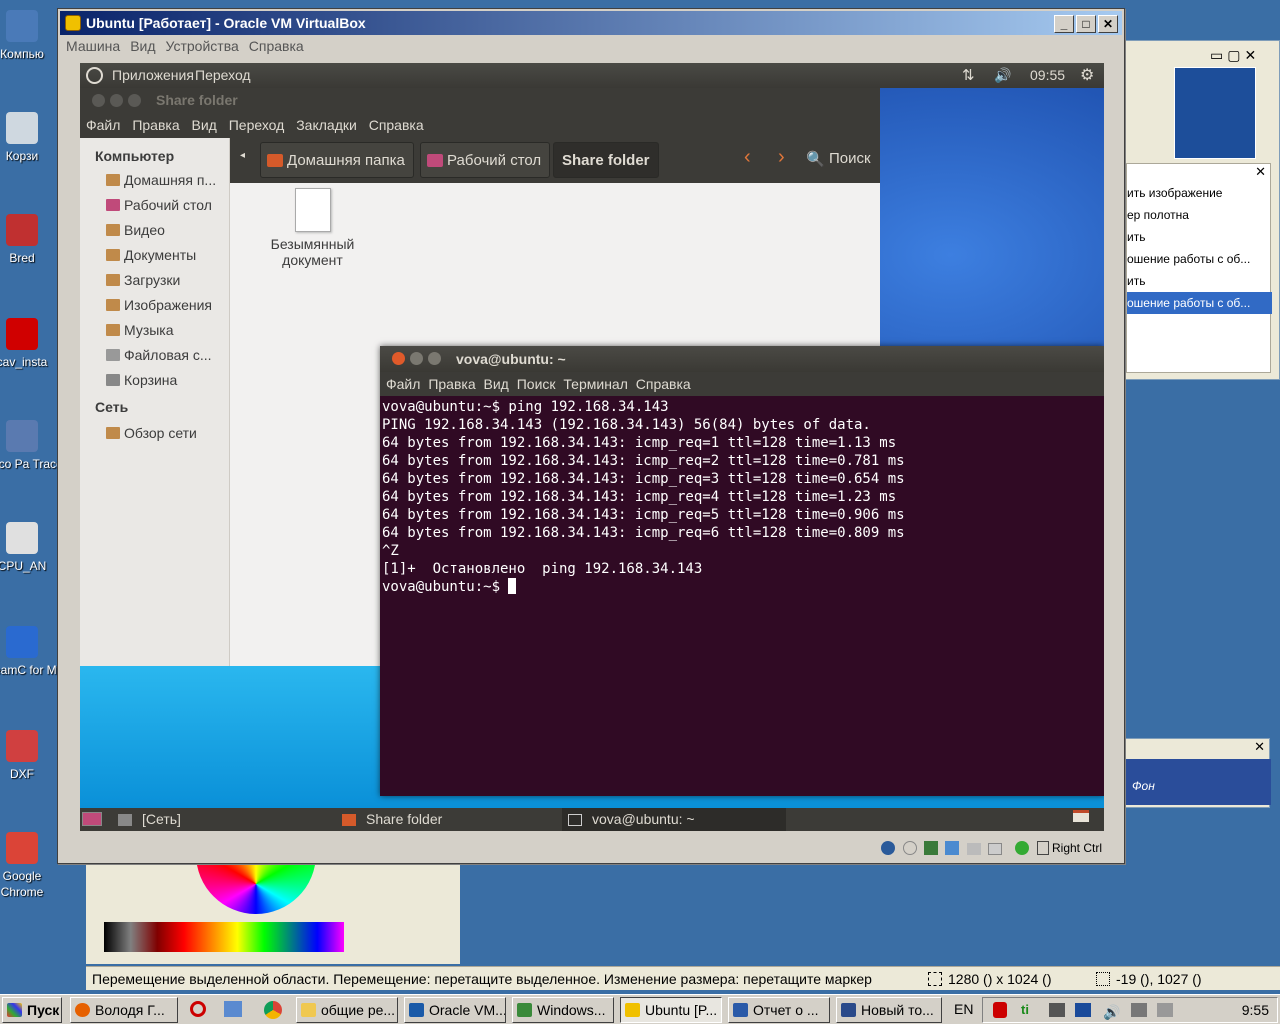 This screenshot has width=1280, height=1024. Describe the element at coordinates (154, 280) in the screenshot. I see `sidebar-item-downloads: Загрузки` at that location.